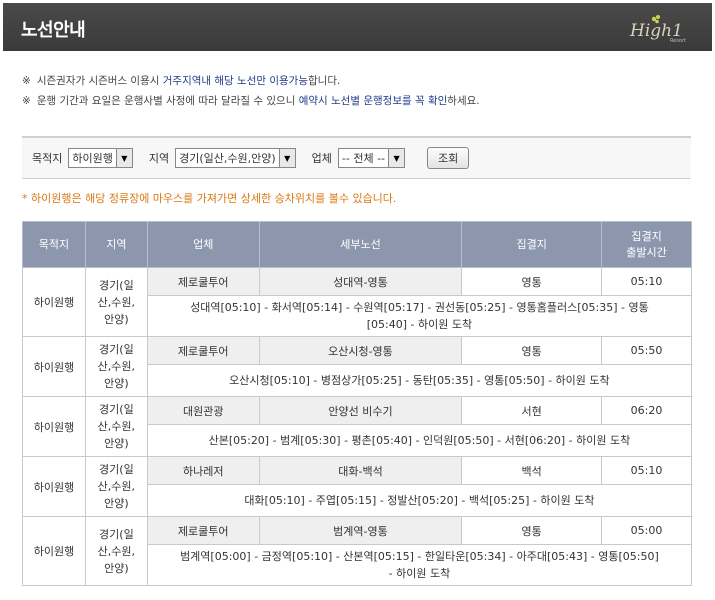  What do you see at coordinates (357, 27) in the screenshot?
I see `page-header: 노선안내 High1 Resort` at bounding box center [357, 27].